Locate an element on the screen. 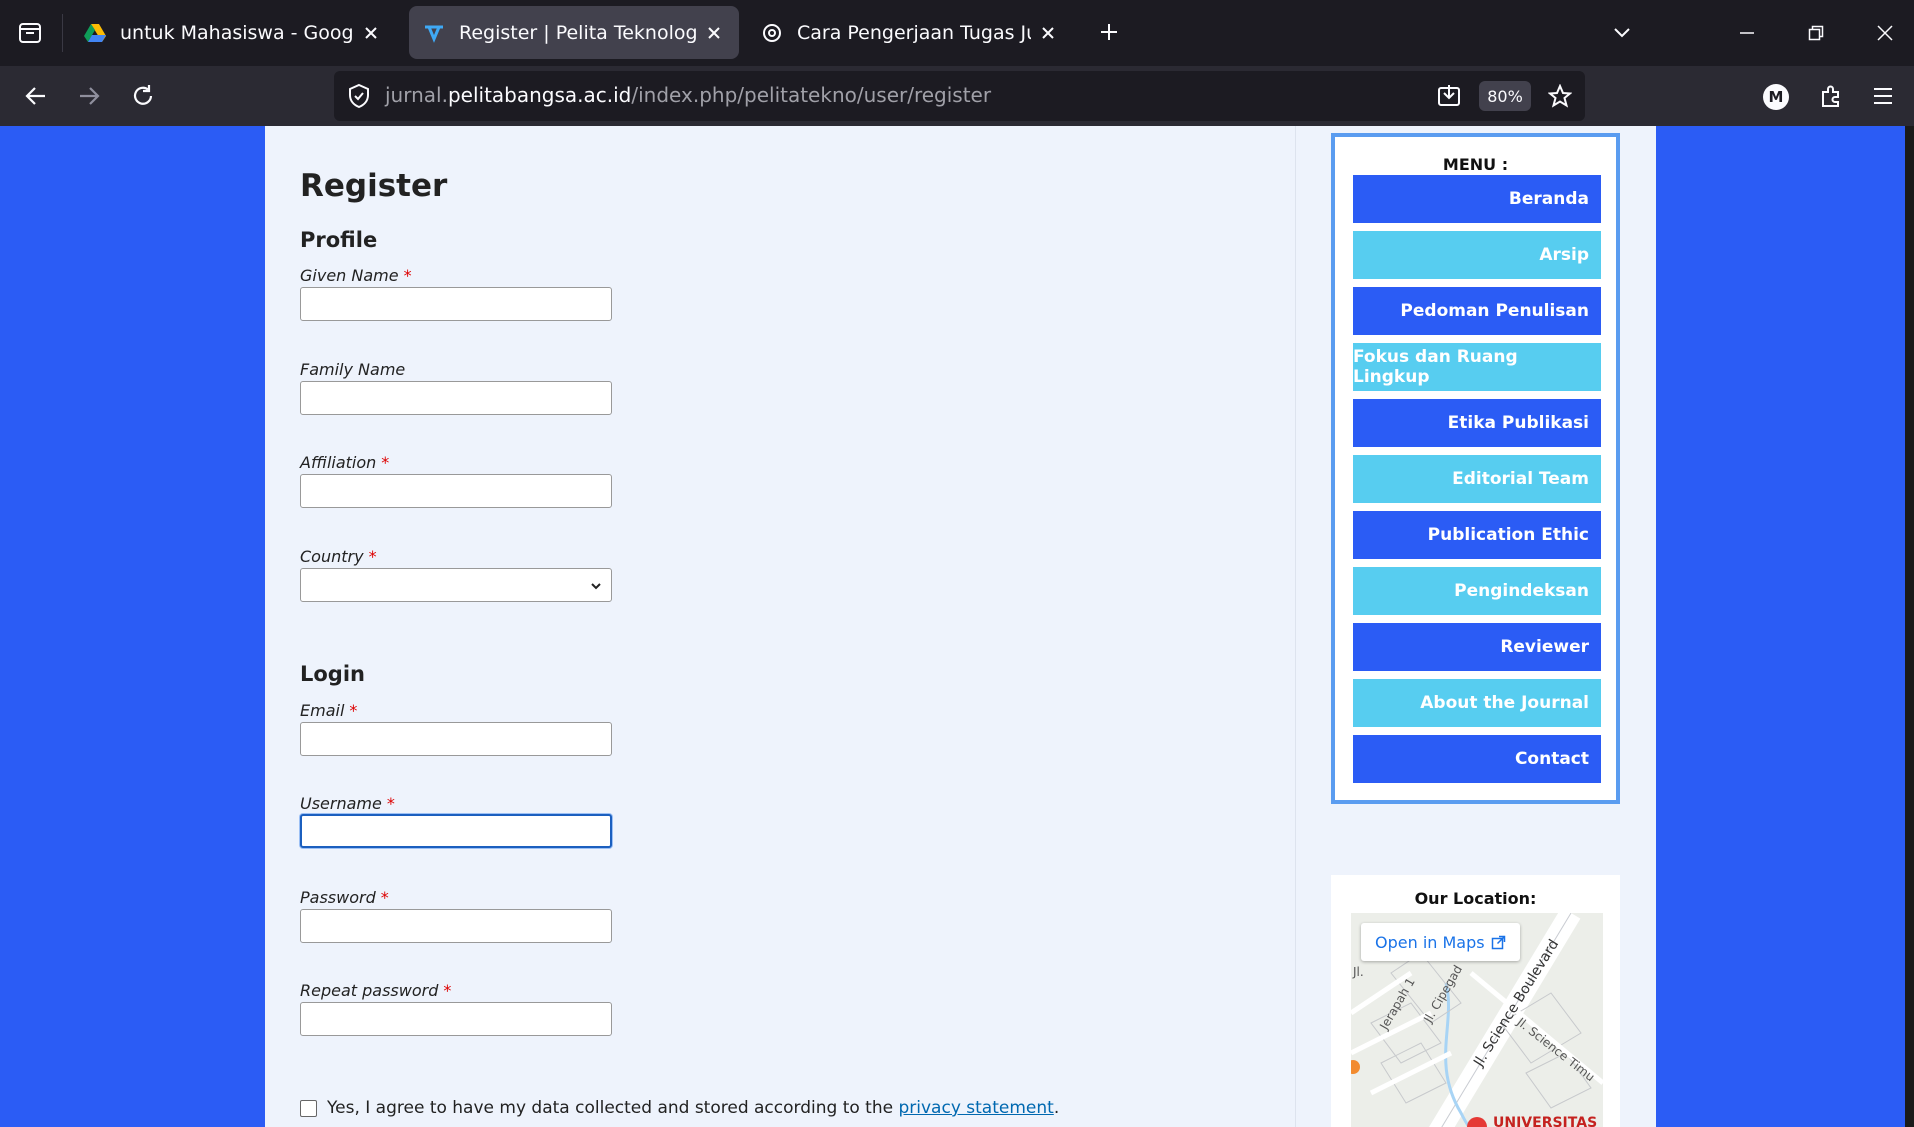 The height and width of the screenshot is (1127, 1914). page-title: Register is located at coordinates (374, 186).